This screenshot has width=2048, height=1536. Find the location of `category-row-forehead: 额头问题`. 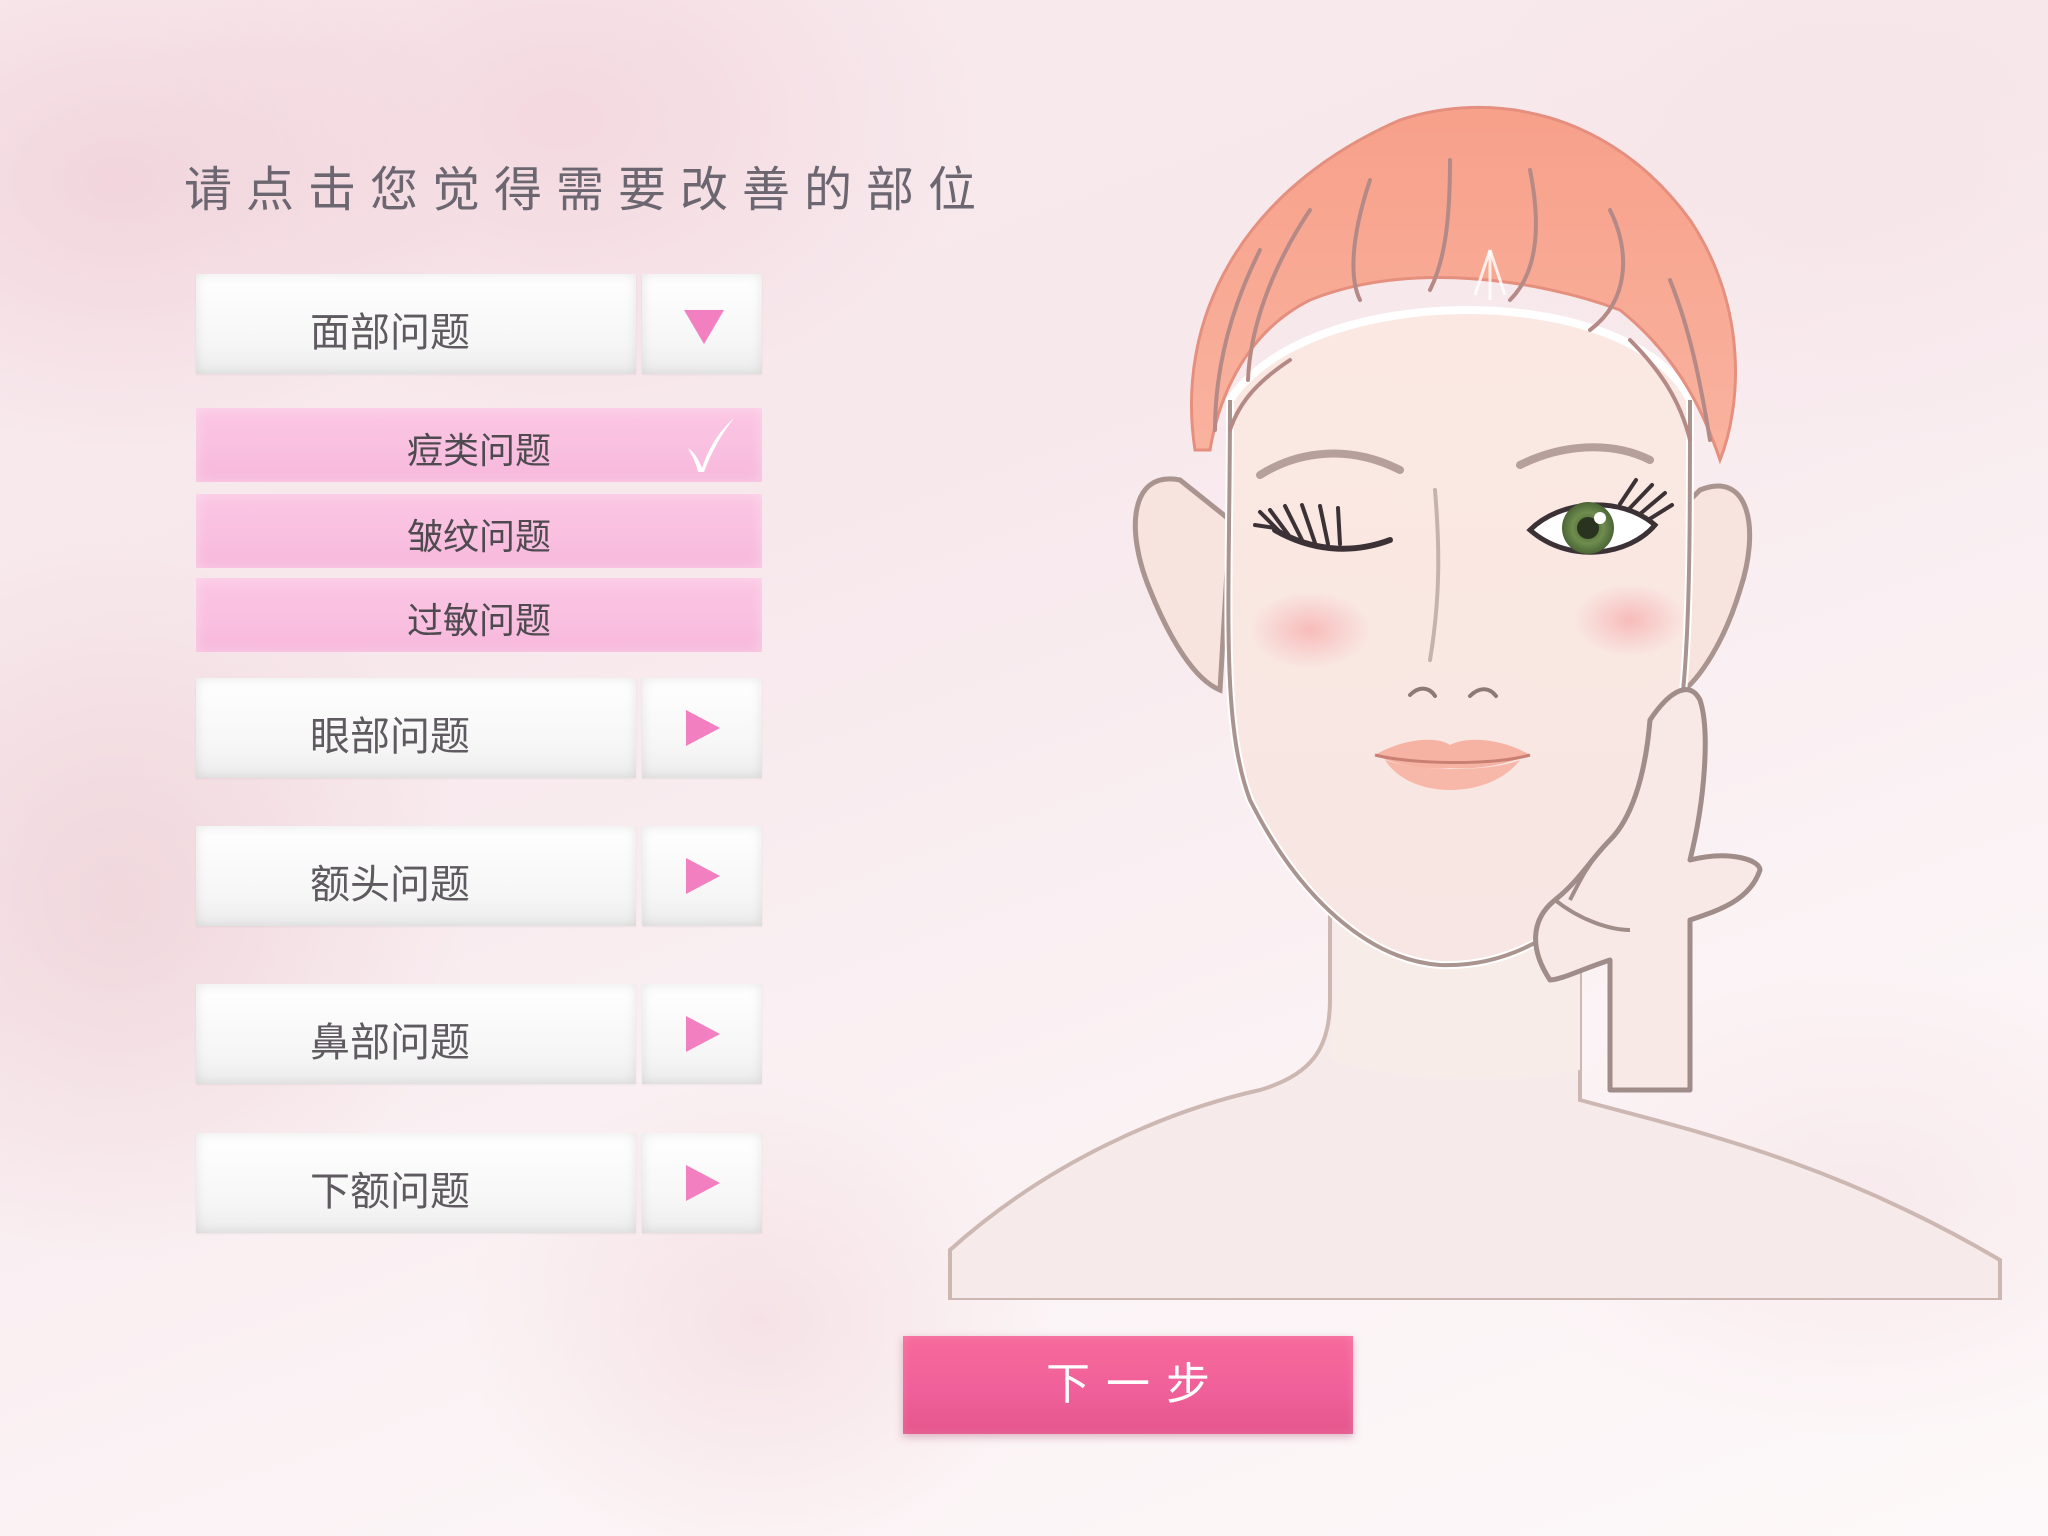

category-row-forehead: 额头问题 is located at coordinates (479, 876).